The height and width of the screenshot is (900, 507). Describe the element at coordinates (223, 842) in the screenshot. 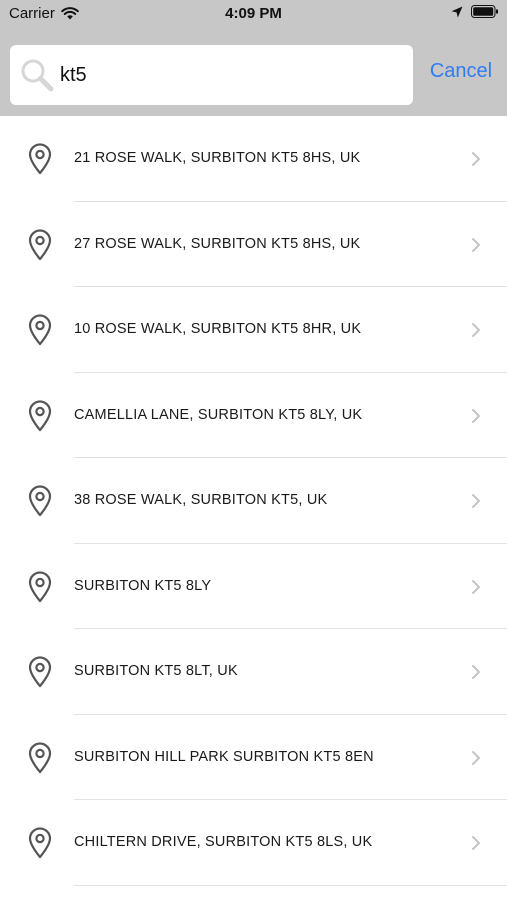

I see `result-label: CHILTERN DRIVE, SURBITON KT5 8LS, UK` at that location.